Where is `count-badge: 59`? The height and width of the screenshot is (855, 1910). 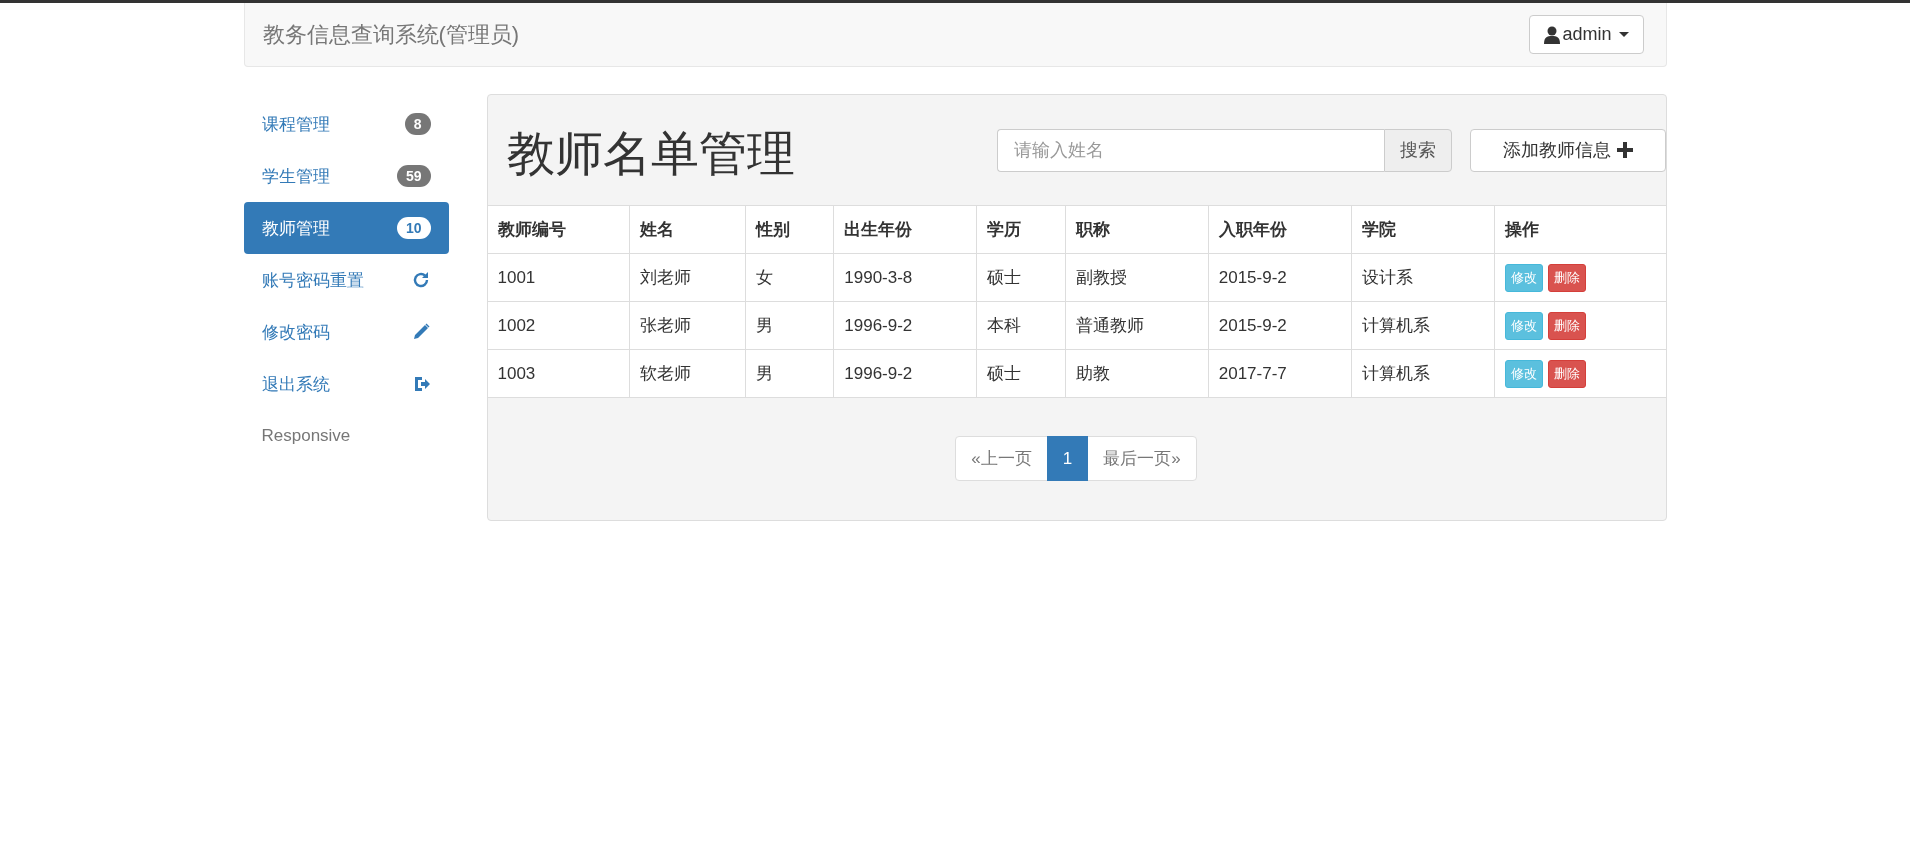
count-badge: 59 is located at coordinates (413, 176).